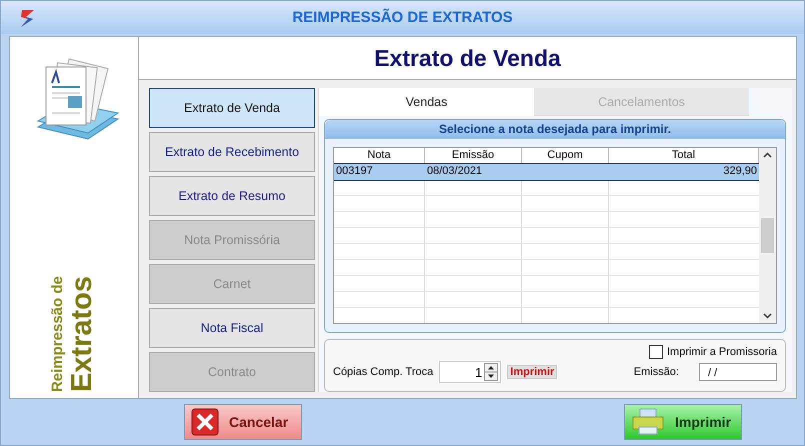  I want to click on spin-arrows-icon, so click(491, 372).